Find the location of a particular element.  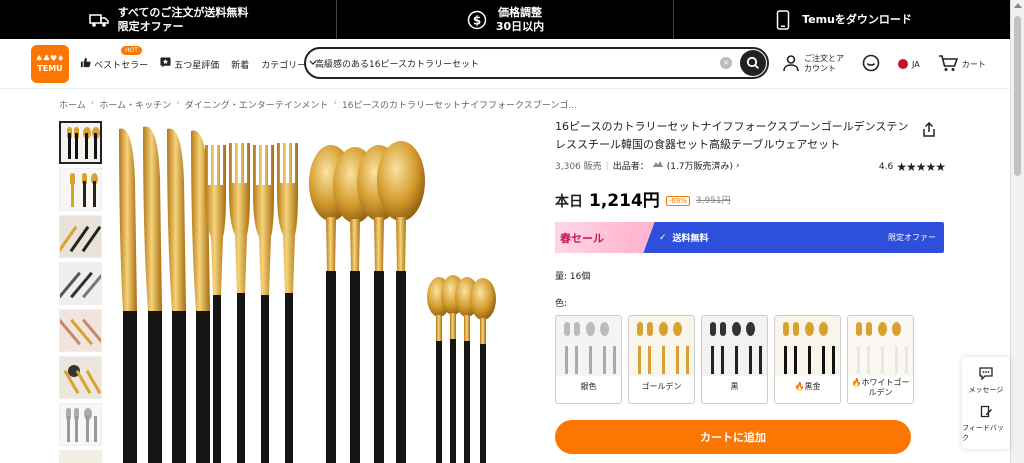

spring-sale-label: 春セール is located at coordinates (597, 237).